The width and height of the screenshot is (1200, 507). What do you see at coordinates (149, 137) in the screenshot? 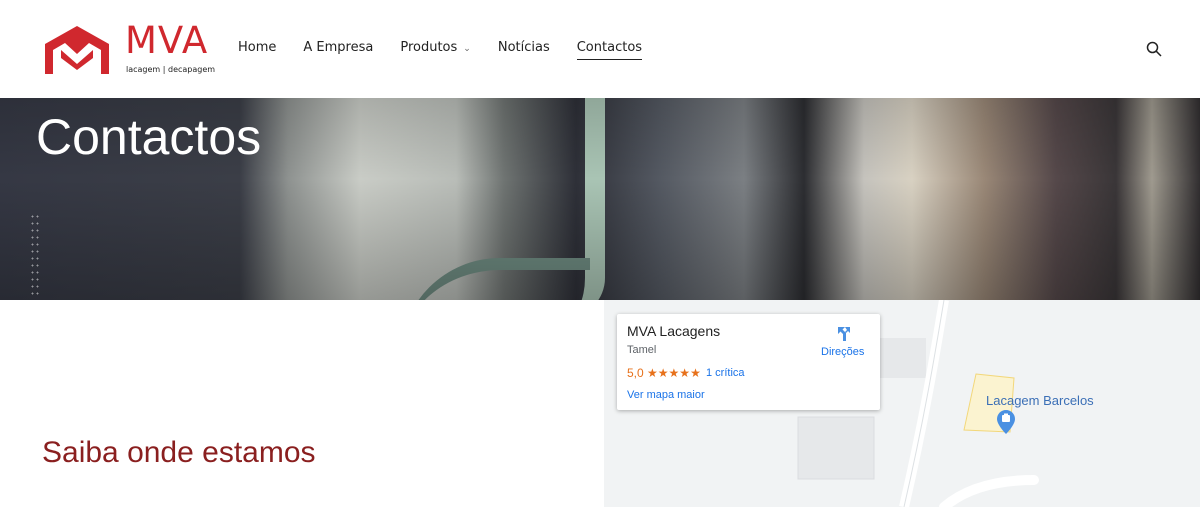
I see `page-title: Contactos` at bounding box center [149, 137].